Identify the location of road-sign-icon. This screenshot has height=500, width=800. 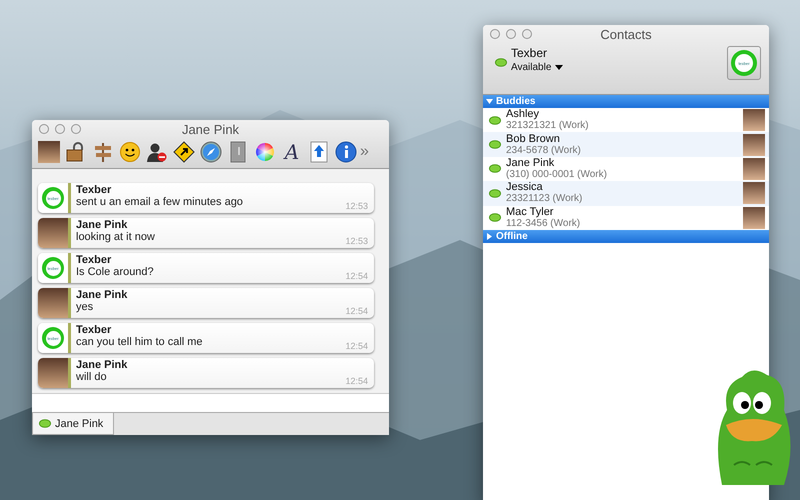
(184, 152).